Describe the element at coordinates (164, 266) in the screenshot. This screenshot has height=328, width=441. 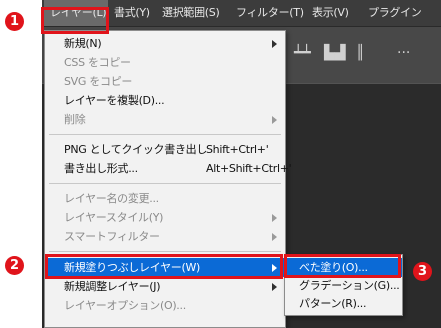
I see `callout-box-fill-layer` at that location.